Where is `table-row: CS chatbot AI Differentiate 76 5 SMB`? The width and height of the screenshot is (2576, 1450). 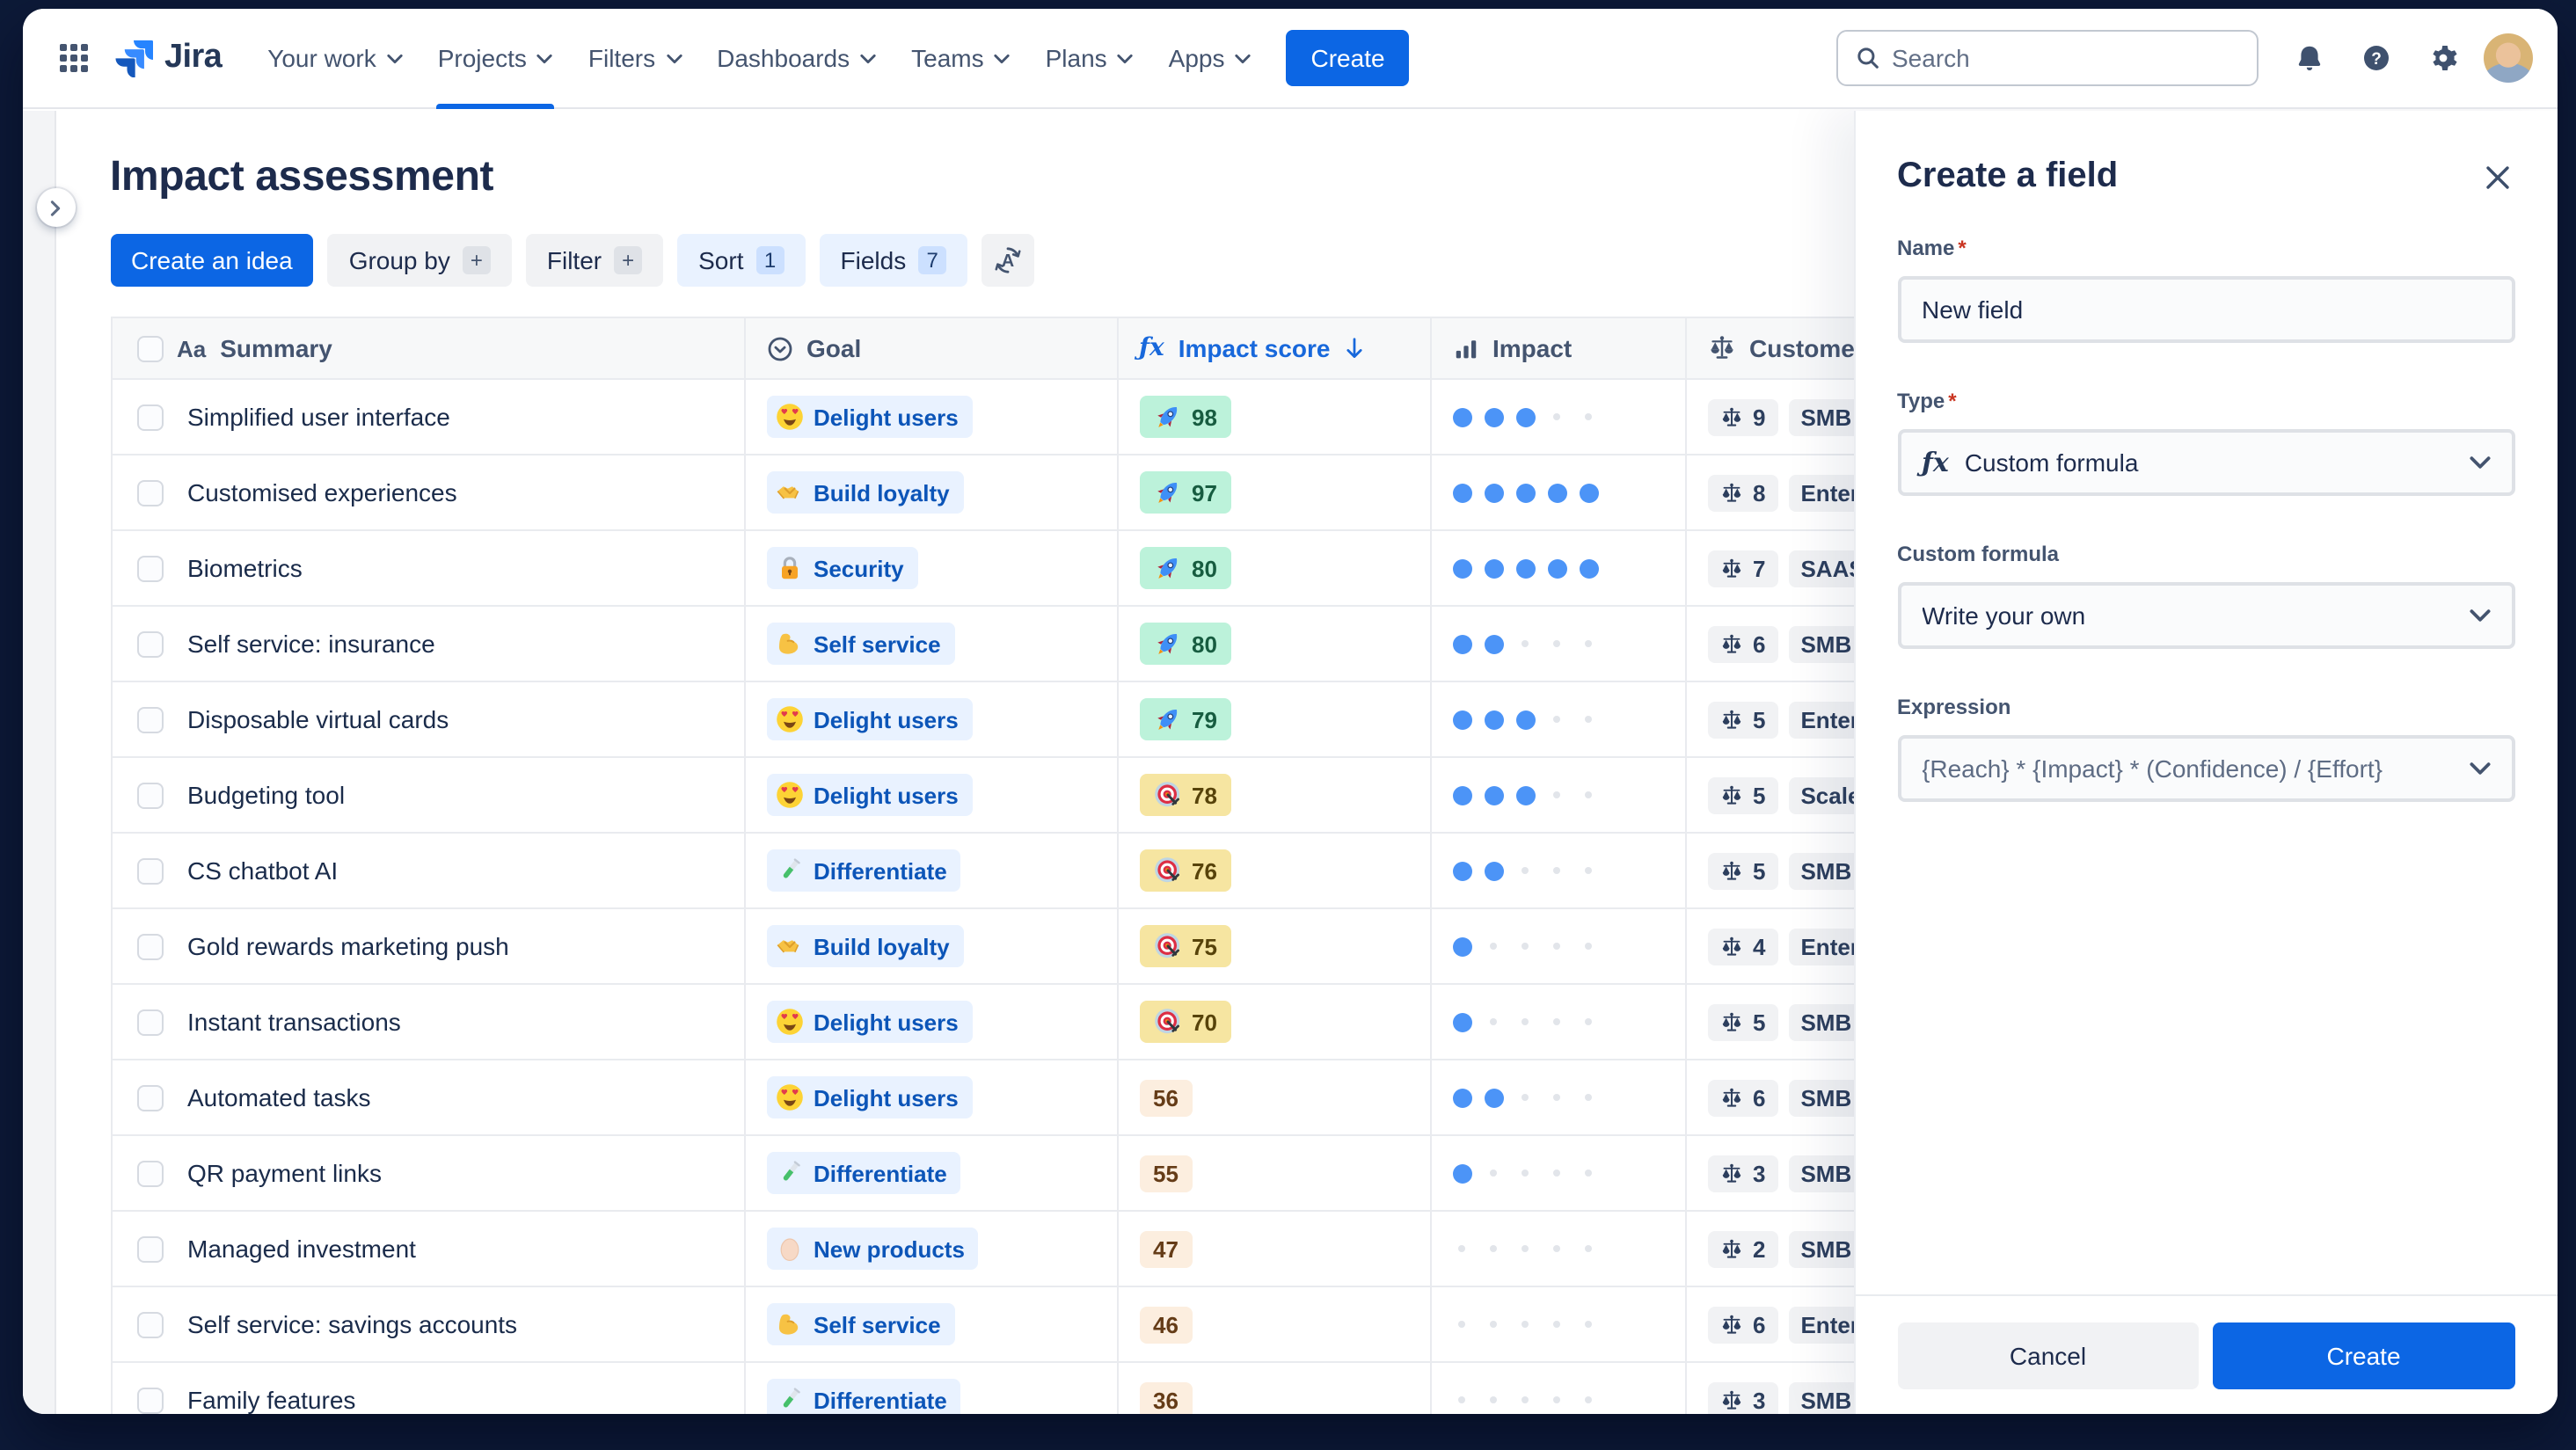 table-row: CS chatbot AI Differentiate 76 5 SMB is located at coordinates (1074, 871).